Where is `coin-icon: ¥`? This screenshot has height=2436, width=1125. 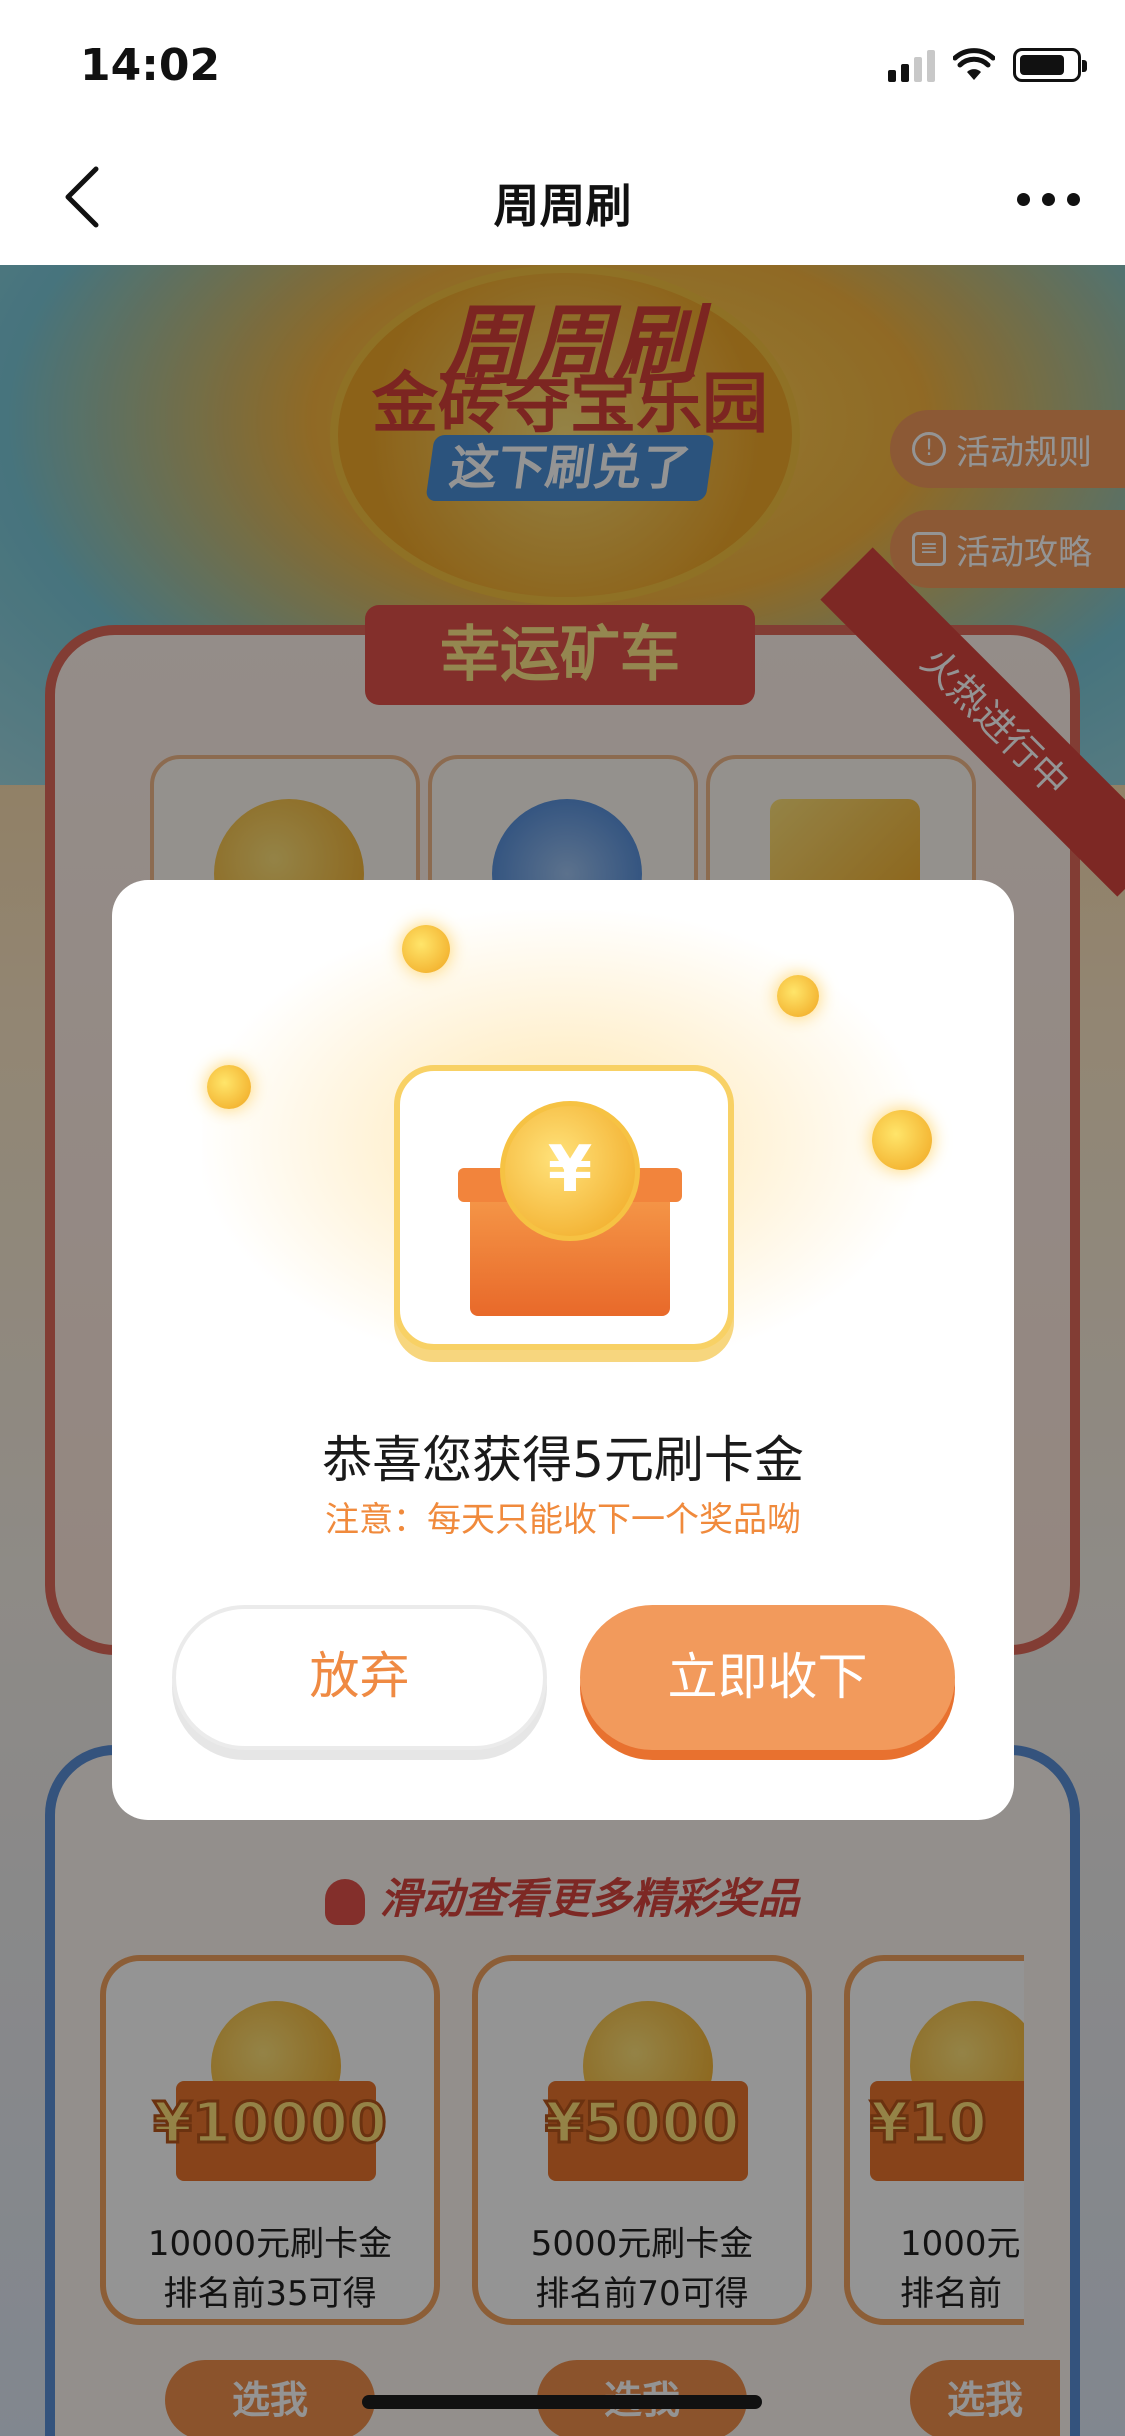
coin-icon: ¥ is located at coordinates (570, 1171).